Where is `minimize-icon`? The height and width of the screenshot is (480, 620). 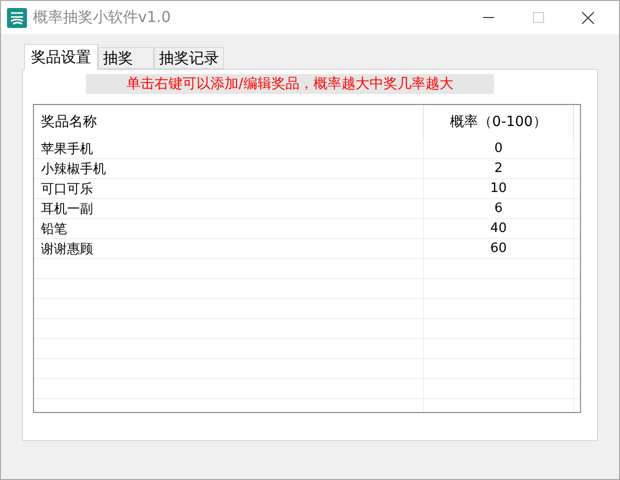 minimize-icon is located at coordinates (488, 17).